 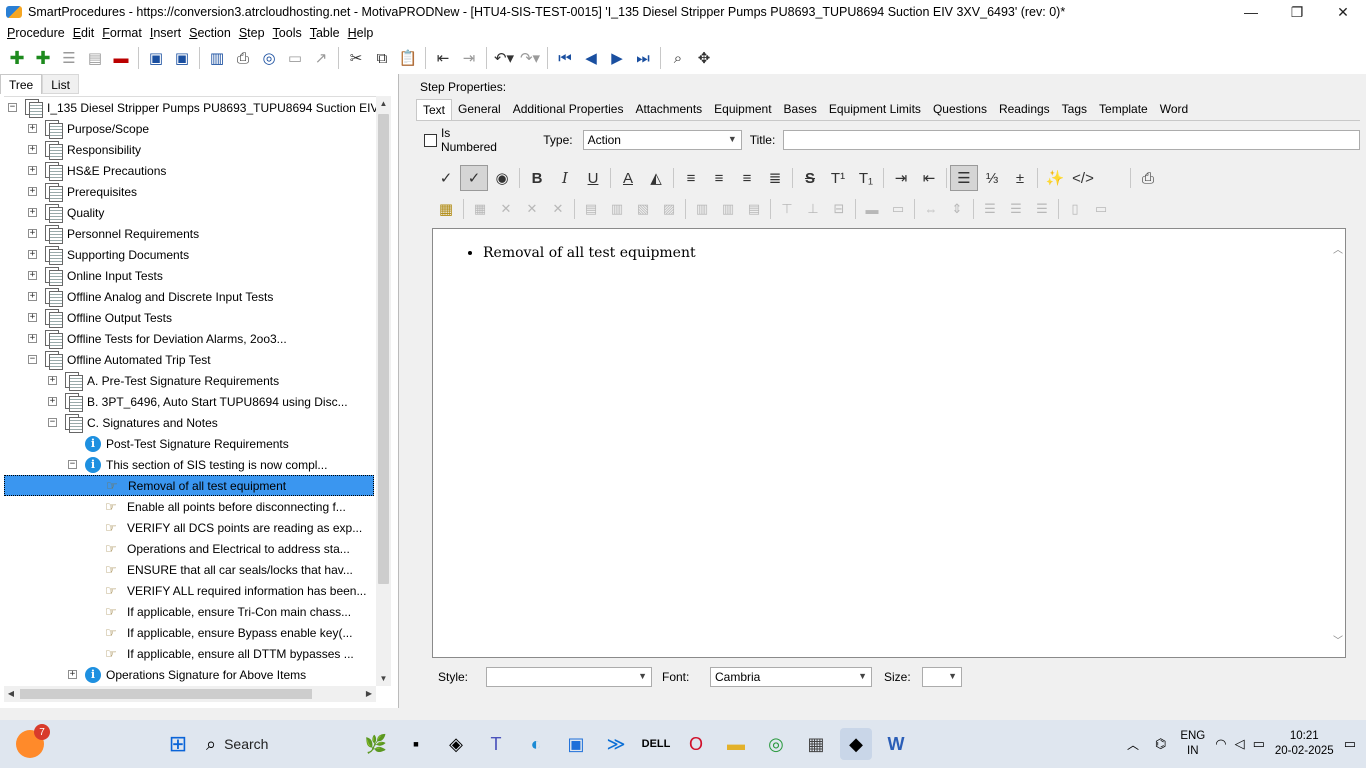 What do you see at coordinates (88, 317) in the screenshot?
I see `tree-item: + Offline Output Tests` at bounding box center [88, 317].